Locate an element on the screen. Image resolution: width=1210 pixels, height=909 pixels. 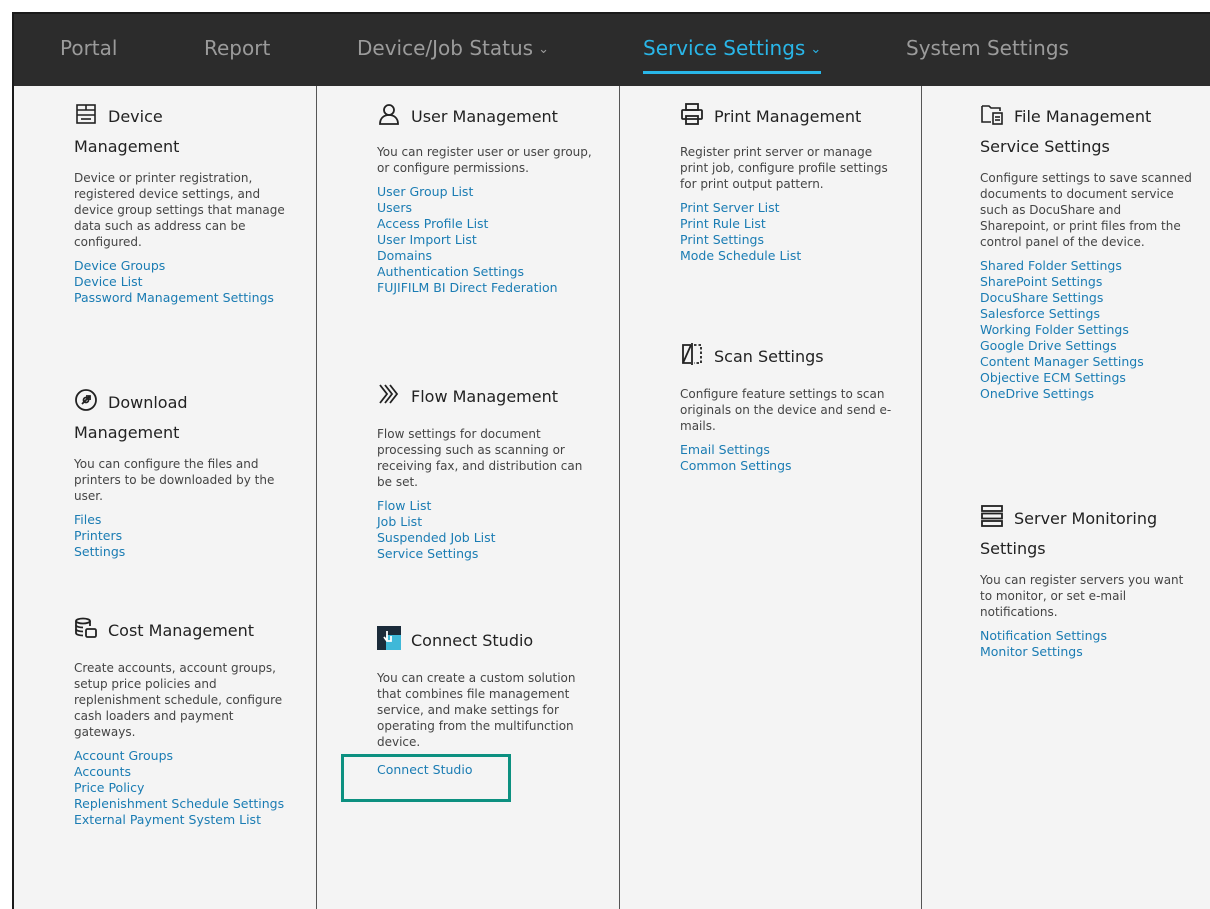
link-shared-folder-settings: Shared Folder Settings is located at coordinates (1086, 266).